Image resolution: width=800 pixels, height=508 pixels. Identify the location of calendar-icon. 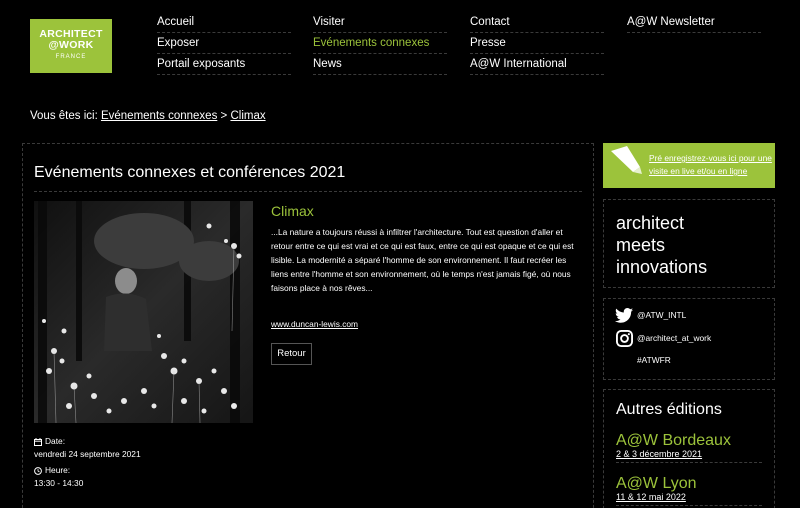
(38, 441).